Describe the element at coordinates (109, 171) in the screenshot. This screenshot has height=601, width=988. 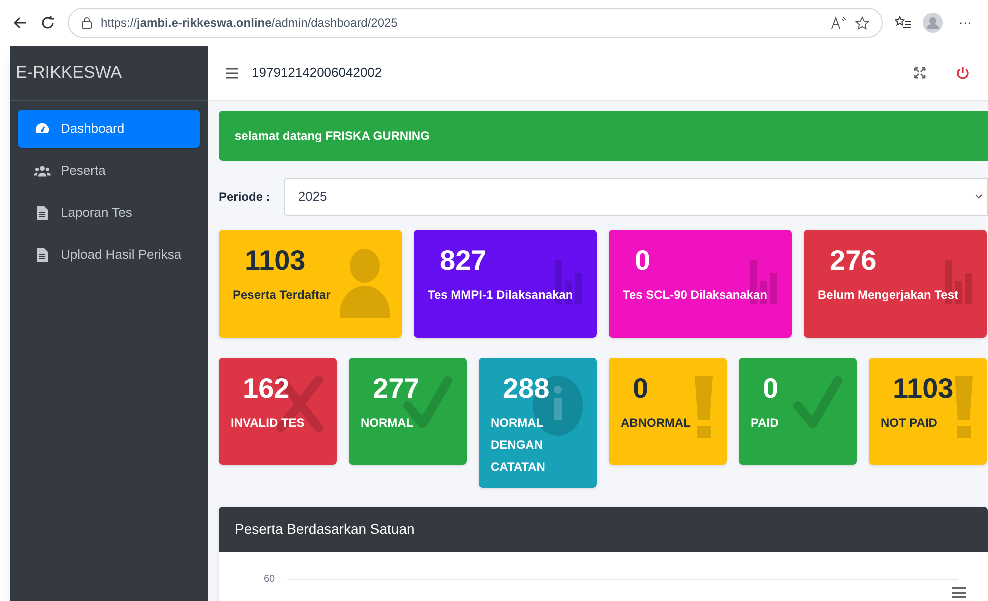
I see `sidebar-item: Peserta` at that location.